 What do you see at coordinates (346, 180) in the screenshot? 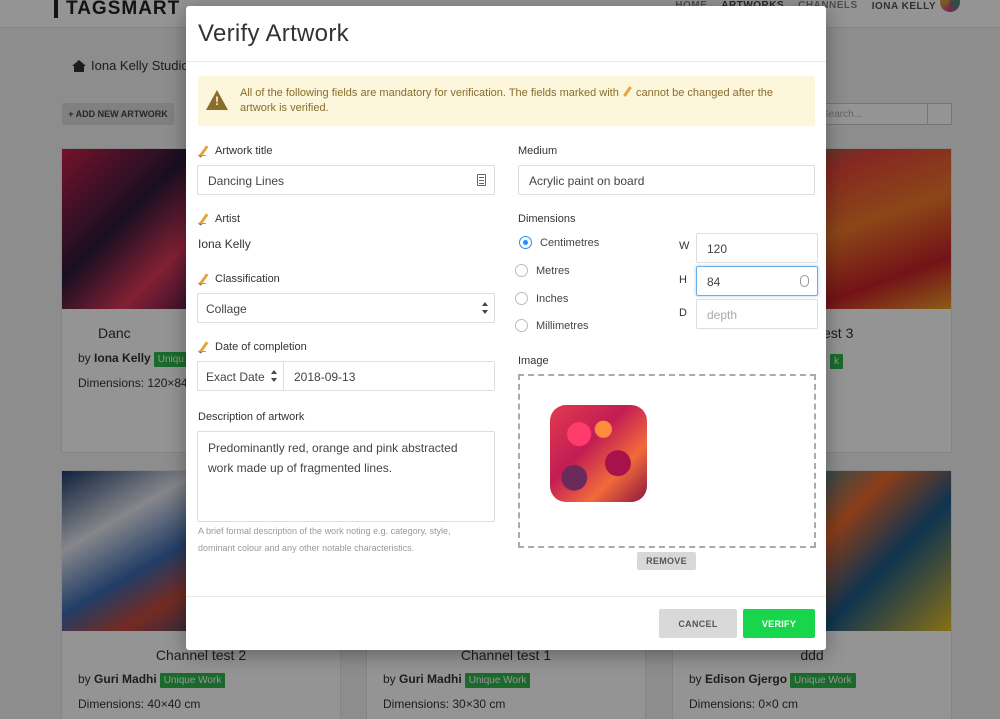
I see `artwork-title-input: Dancing Lines` at bounding box center [346, 180].